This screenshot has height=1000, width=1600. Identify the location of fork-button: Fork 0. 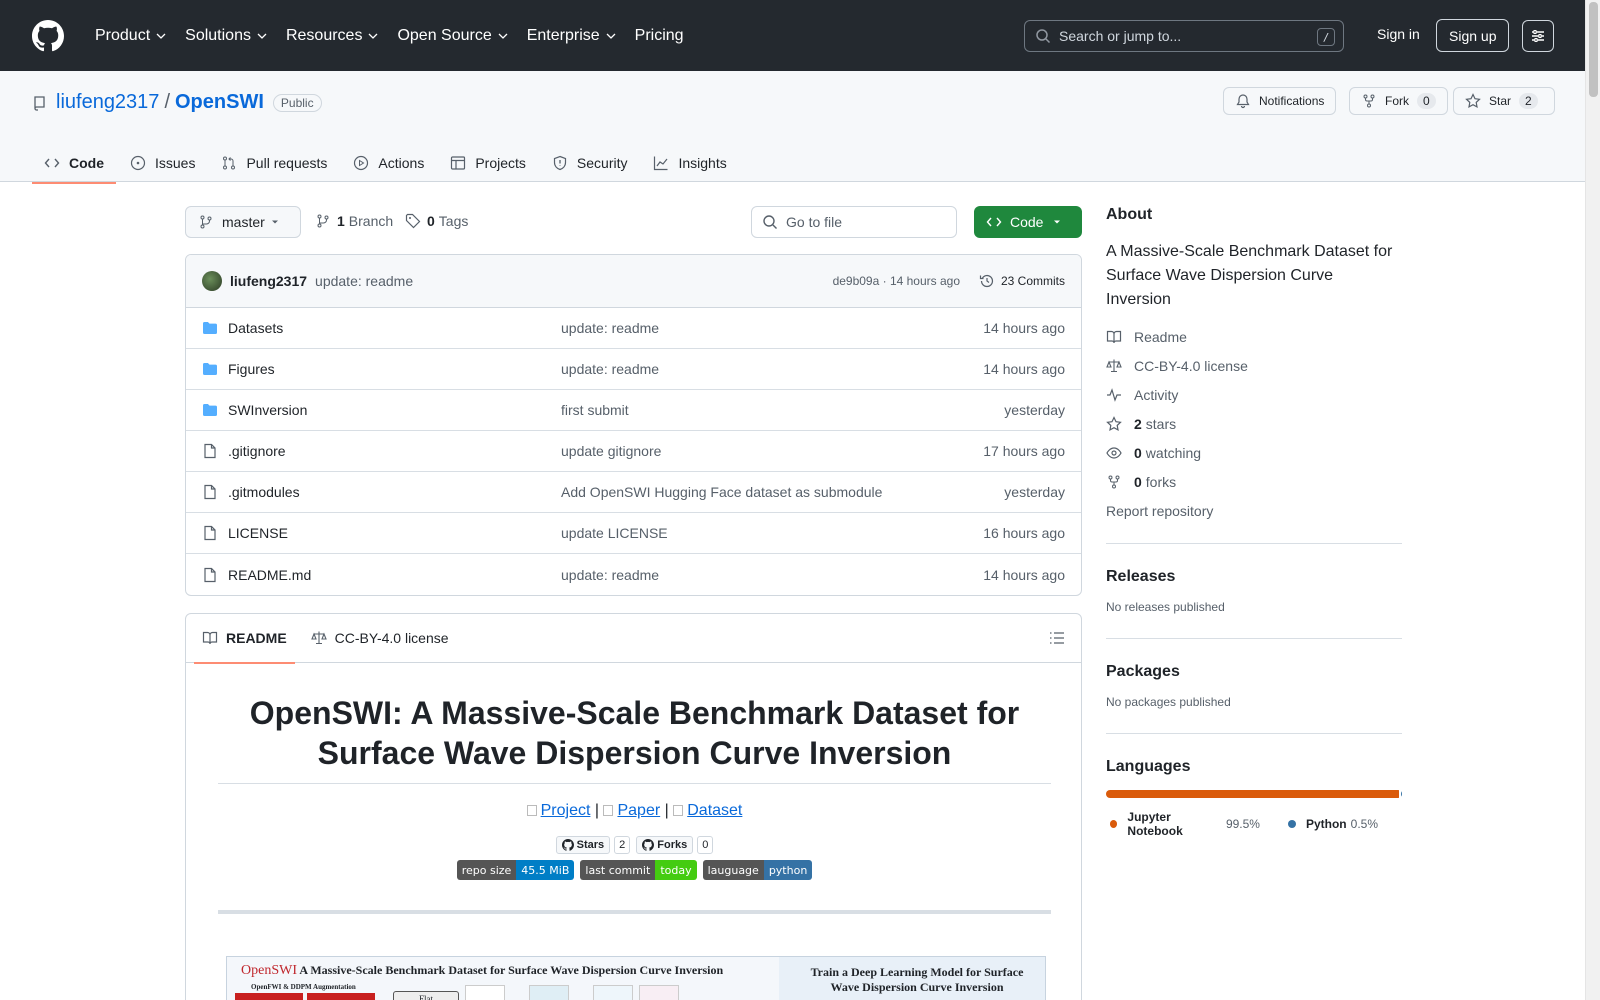
(1398, 101).